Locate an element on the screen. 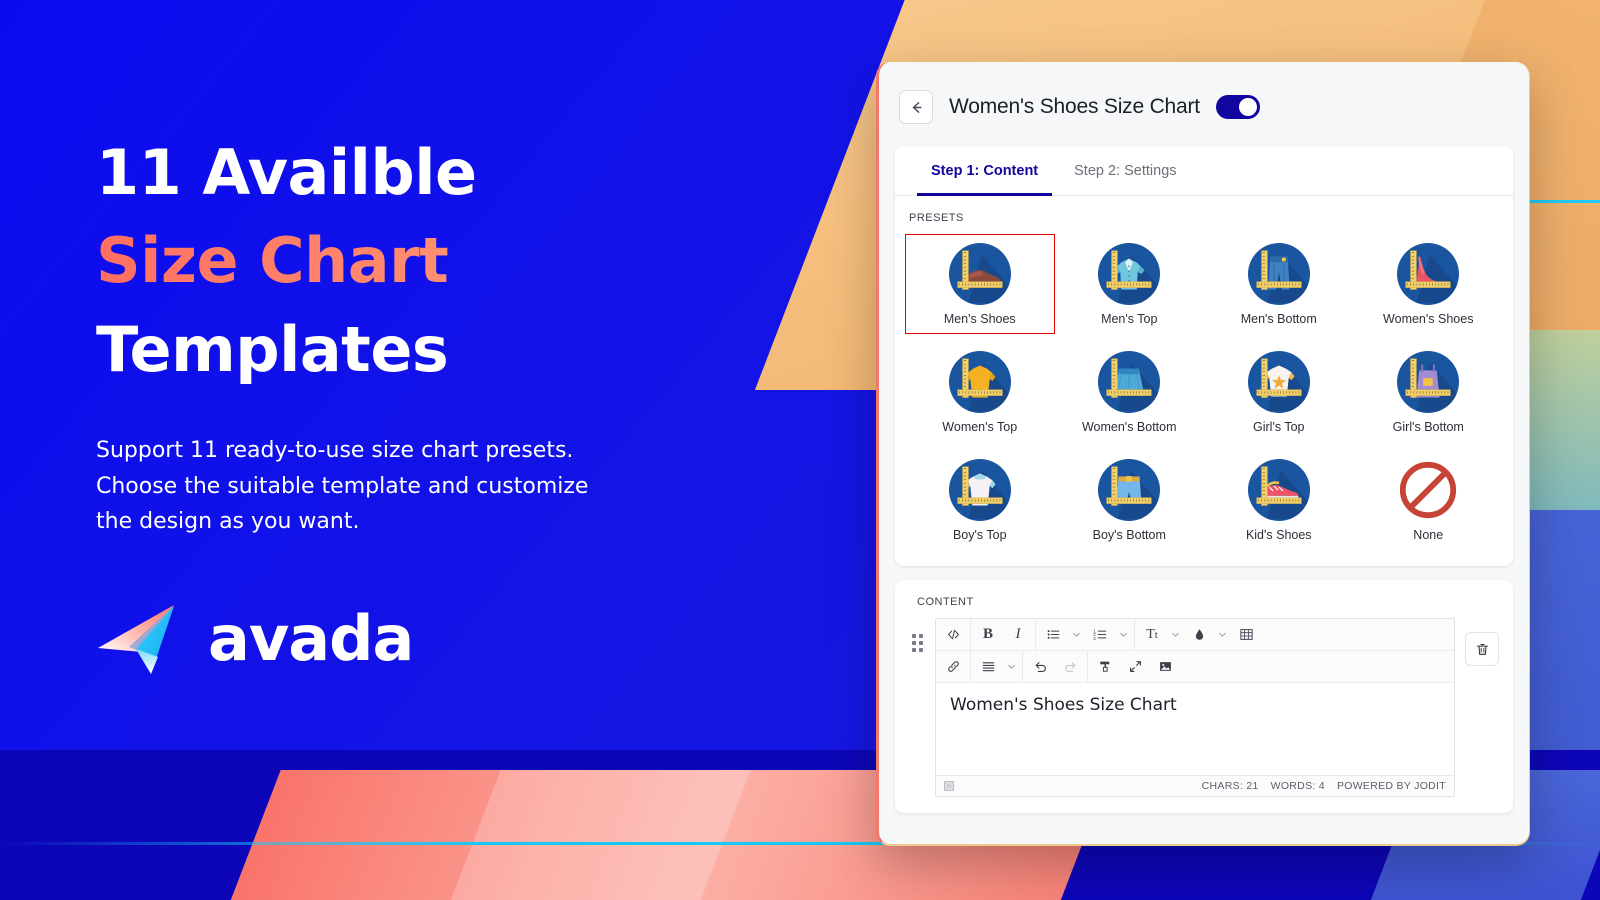 Image resolution: width=1600 pixels, height=900 pixels. preset-label: Men's Top is located at coordinates (1129, 319).